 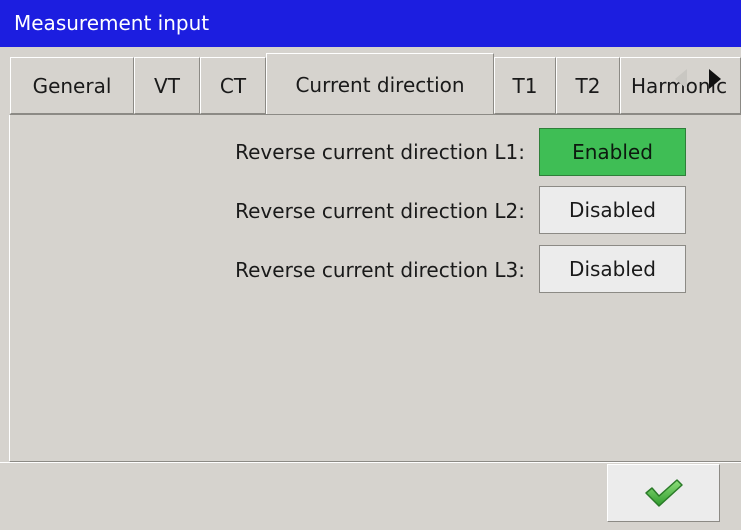 What do you see at coordinates (72, 85) in the screenshot?
I see `tab-general: General` at bounding box center [72, 85].